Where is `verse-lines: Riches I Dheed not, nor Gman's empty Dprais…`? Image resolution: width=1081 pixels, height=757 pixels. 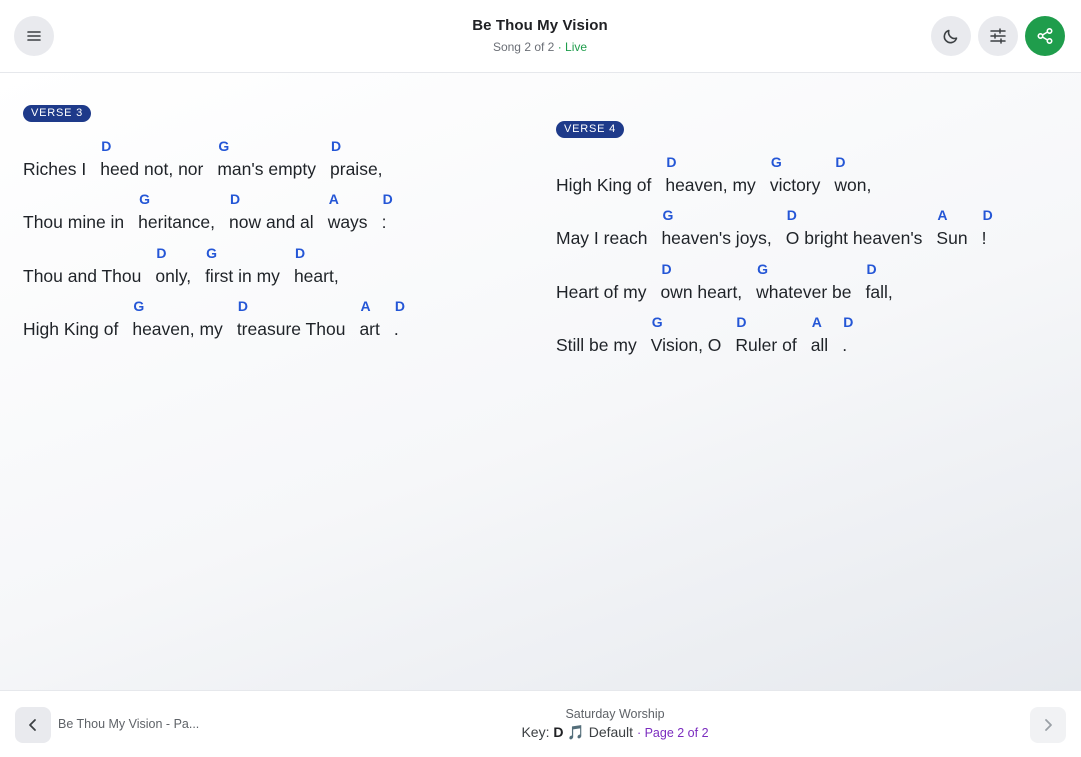
verse-lines: Riches I Dheed not, nor Gman's empty Dprais… is located at coordinates (221, 234).